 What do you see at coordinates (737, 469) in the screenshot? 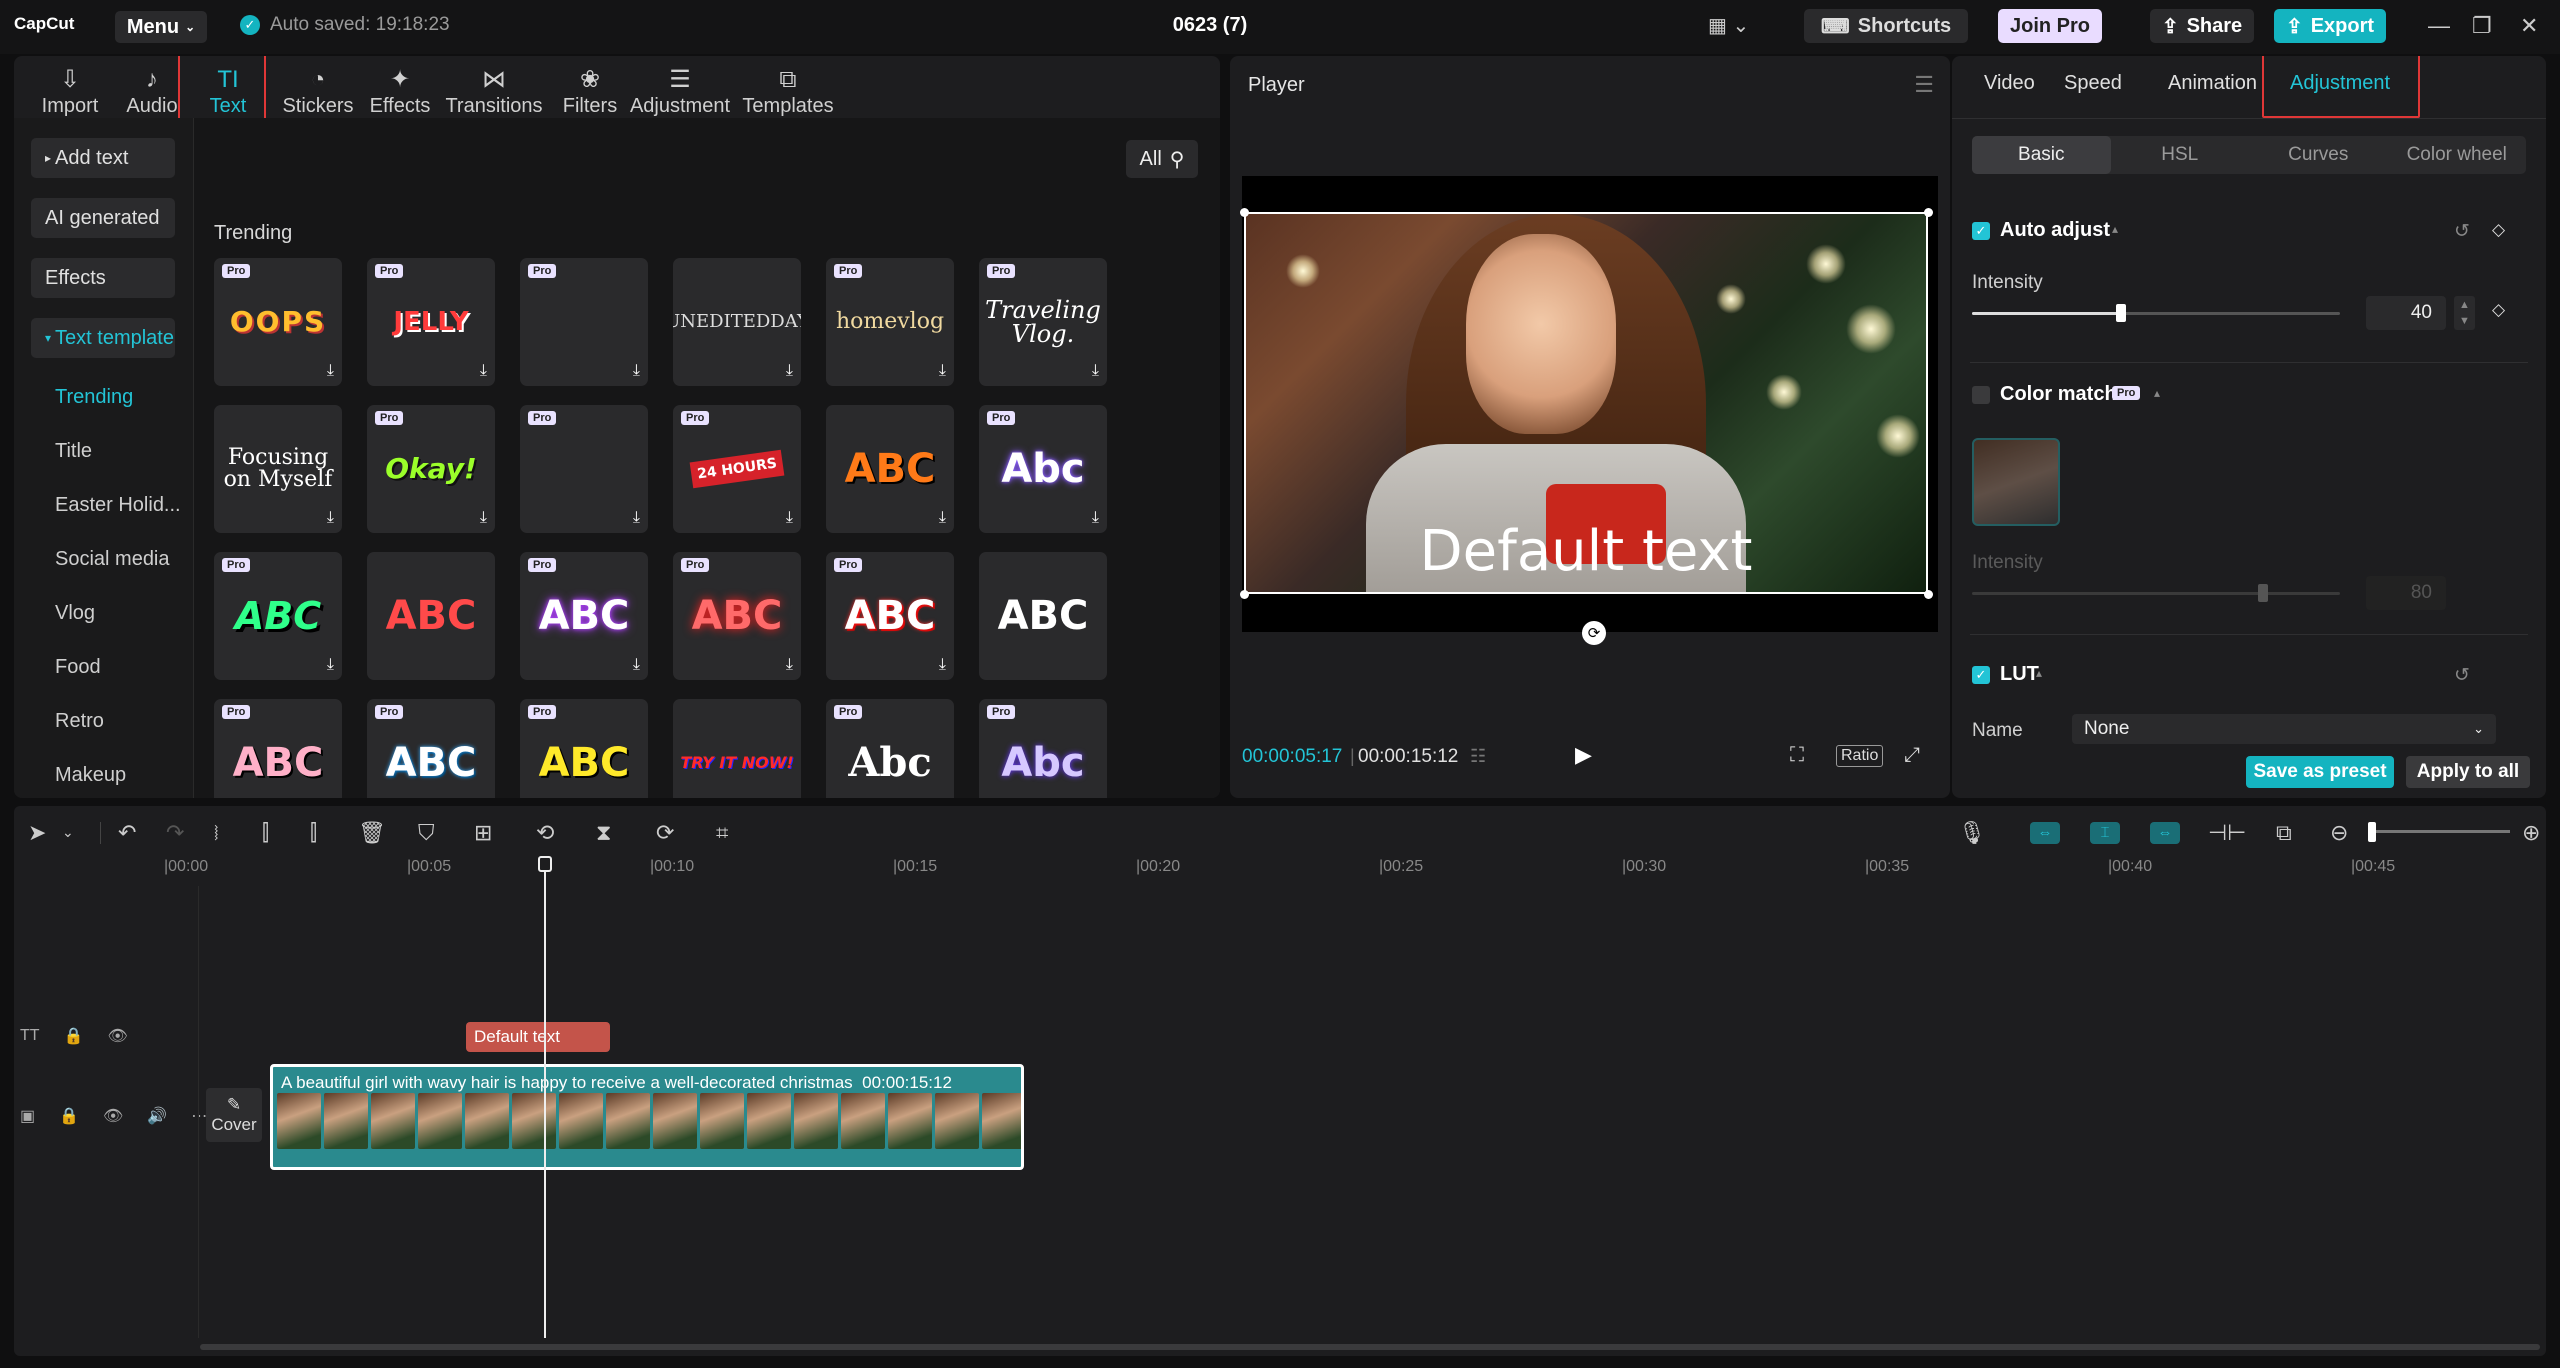
I see `text-template-tile: 24 HOURS Pro ⤓` at bounding box center [737, 469].